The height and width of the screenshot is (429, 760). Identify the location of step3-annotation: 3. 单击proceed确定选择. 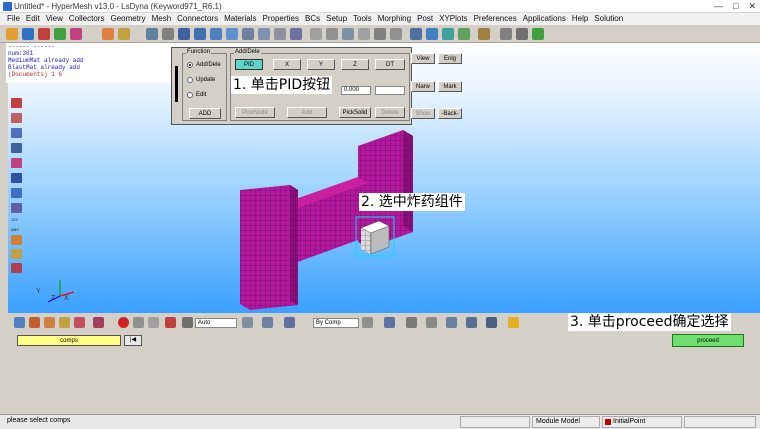
(649, 322).